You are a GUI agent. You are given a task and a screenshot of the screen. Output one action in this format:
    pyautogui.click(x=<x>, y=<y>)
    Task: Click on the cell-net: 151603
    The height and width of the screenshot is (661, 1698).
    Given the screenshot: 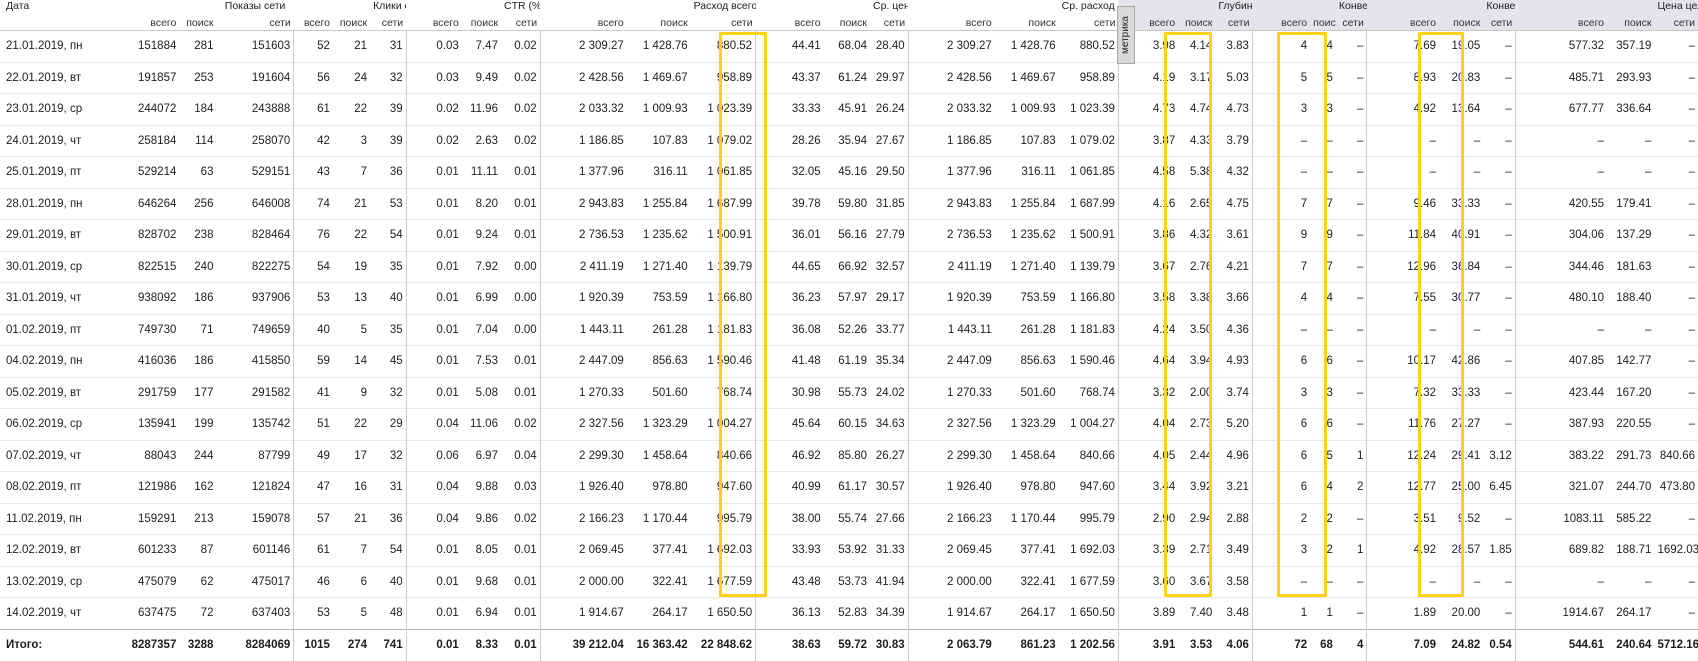 What is the action you would take?
    pyautogui.click(x=255, y=46)
    